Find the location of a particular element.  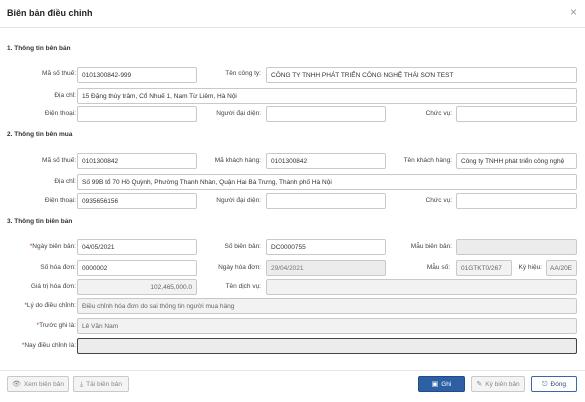

invoice-symbol-field: AA/20E is located at coordinates (561, 268).